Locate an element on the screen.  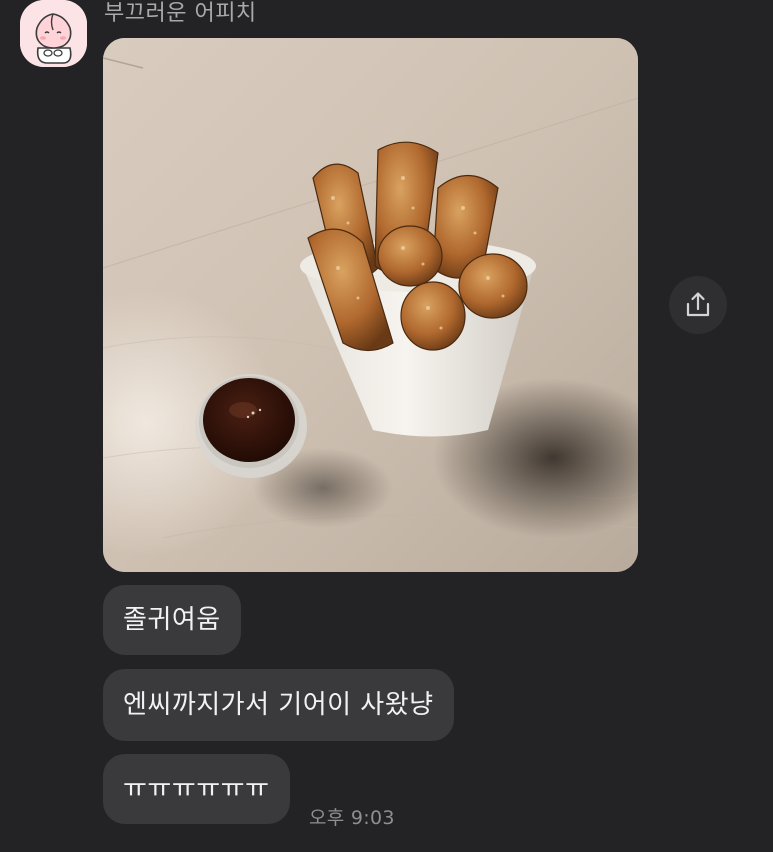
share-upload-icon is located at coordinates (698, 304).